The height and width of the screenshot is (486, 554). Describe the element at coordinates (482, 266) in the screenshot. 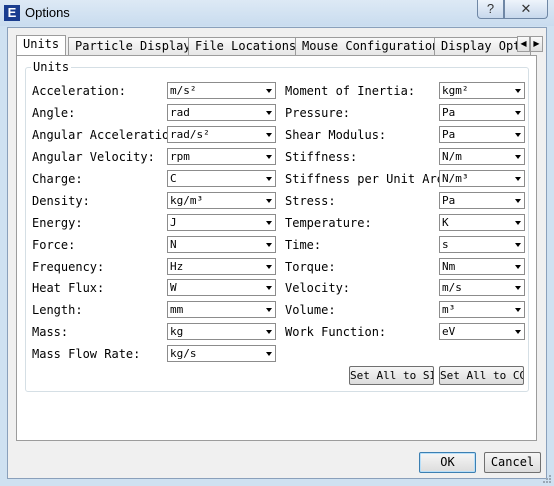

I see `torque-select: Nm` at that location.